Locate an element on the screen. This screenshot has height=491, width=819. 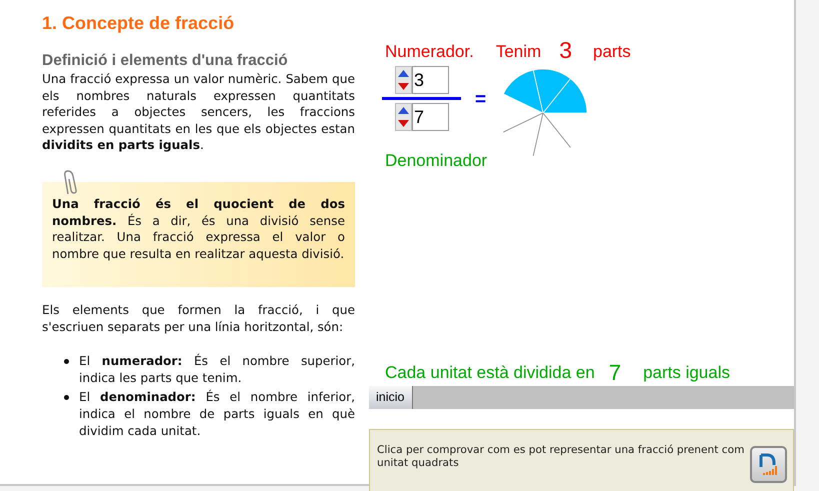
have-value: 3 is located at coordinates (565, 50).